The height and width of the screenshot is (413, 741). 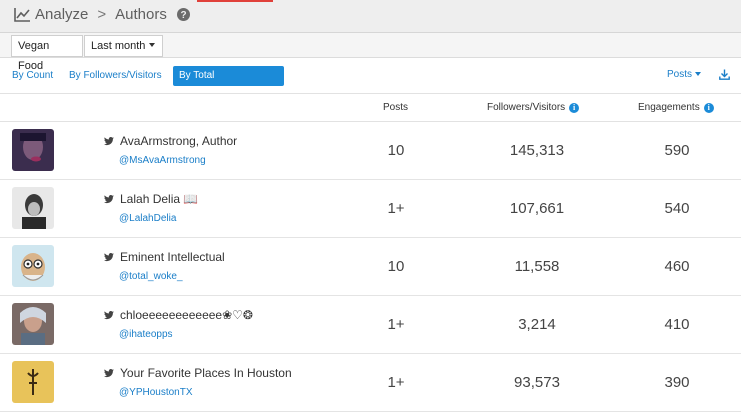 I want to click on posts-dropdown-label: Posts, so click(x=679, y=74).